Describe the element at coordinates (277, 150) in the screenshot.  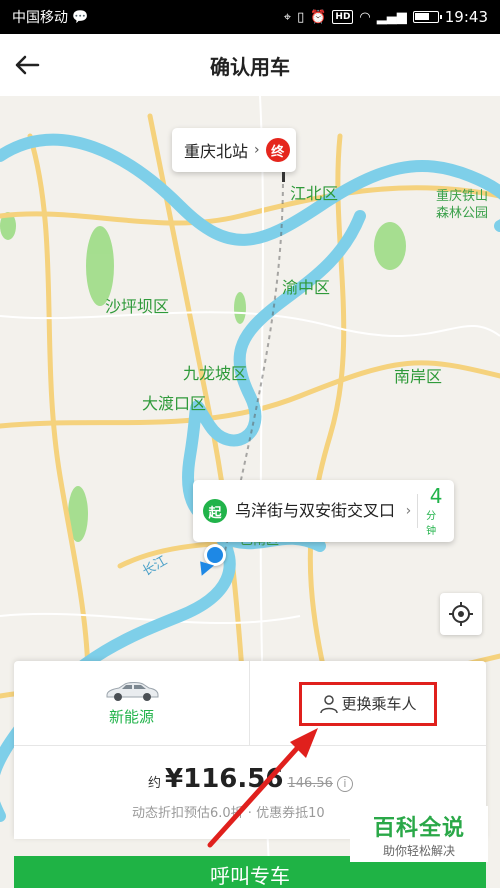
I see `end-badge: 终` at that location.